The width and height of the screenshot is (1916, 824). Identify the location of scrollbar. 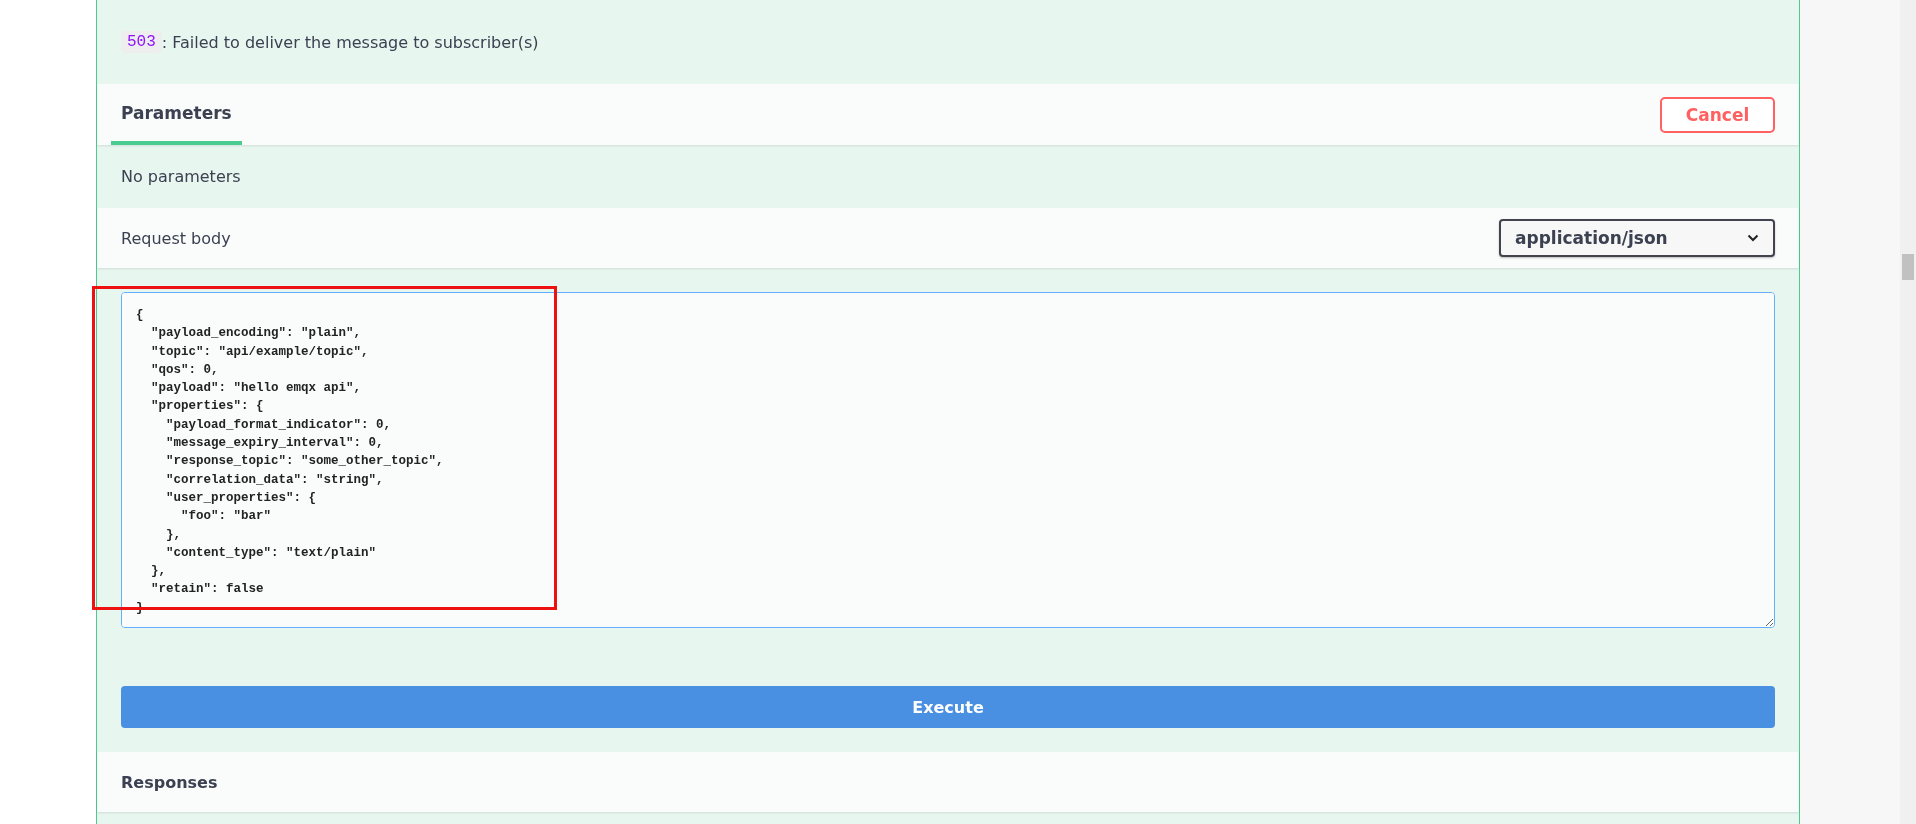
(1908, 412).